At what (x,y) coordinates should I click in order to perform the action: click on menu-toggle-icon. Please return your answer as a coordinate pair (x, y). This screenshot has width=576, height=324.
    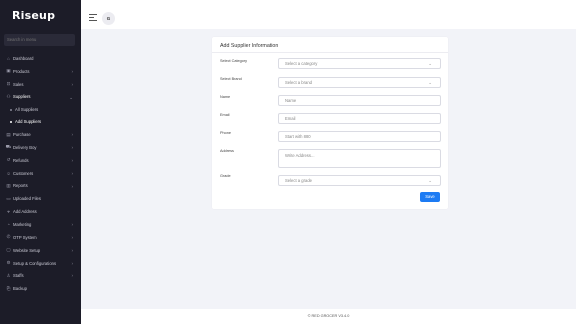
    Looking at the image, I should click on (93, 17).